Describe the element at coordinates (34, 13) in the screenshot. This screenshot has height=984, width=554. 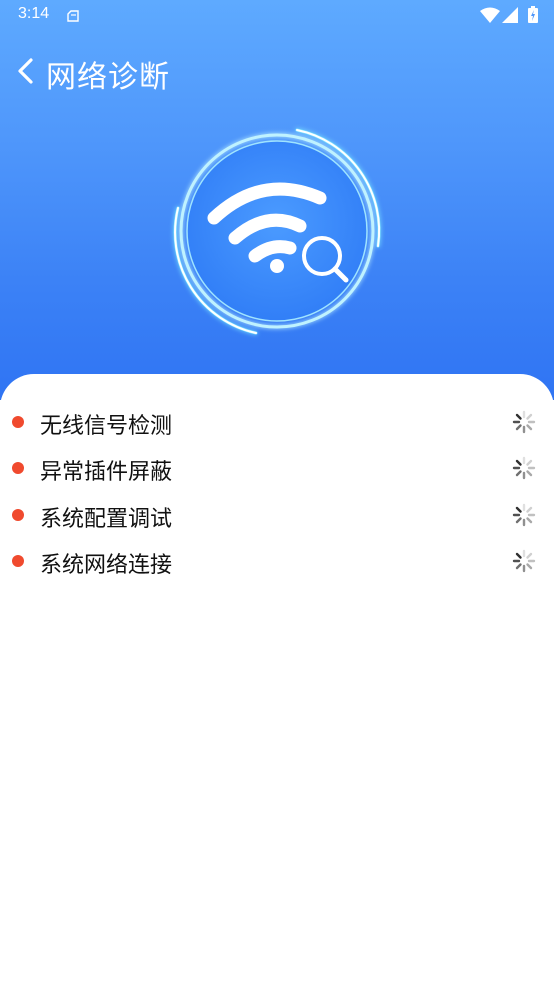
I see `status-time: 3:14` at that location.